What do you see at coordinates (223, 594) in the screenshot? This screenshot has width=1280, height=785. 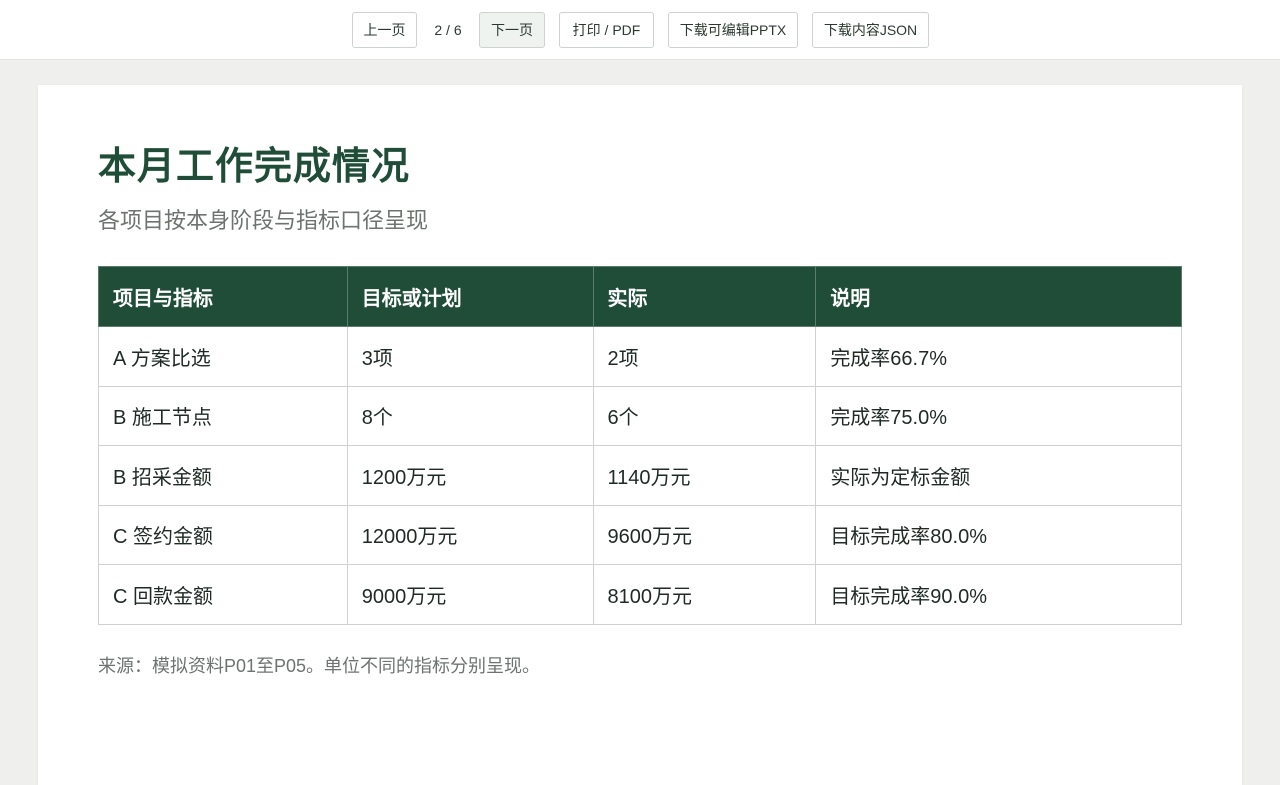 I see `cell-project-metric: C 回款金额` at bounding box center [223, 594].